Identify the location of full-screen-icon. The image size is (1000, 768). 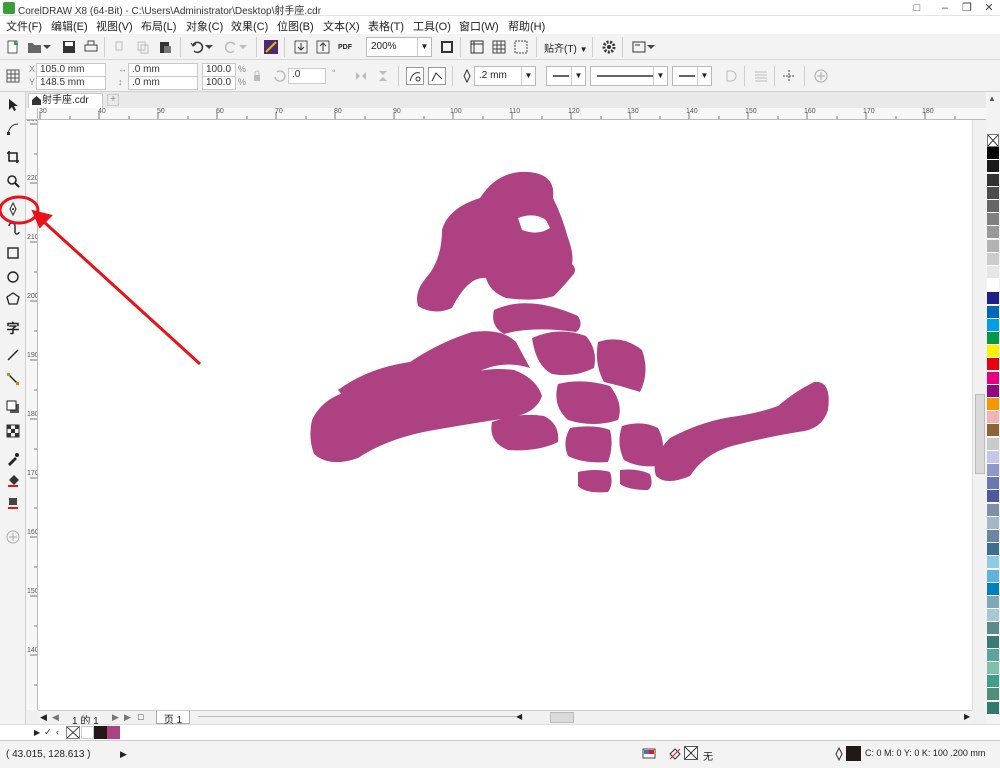
(447, 47).